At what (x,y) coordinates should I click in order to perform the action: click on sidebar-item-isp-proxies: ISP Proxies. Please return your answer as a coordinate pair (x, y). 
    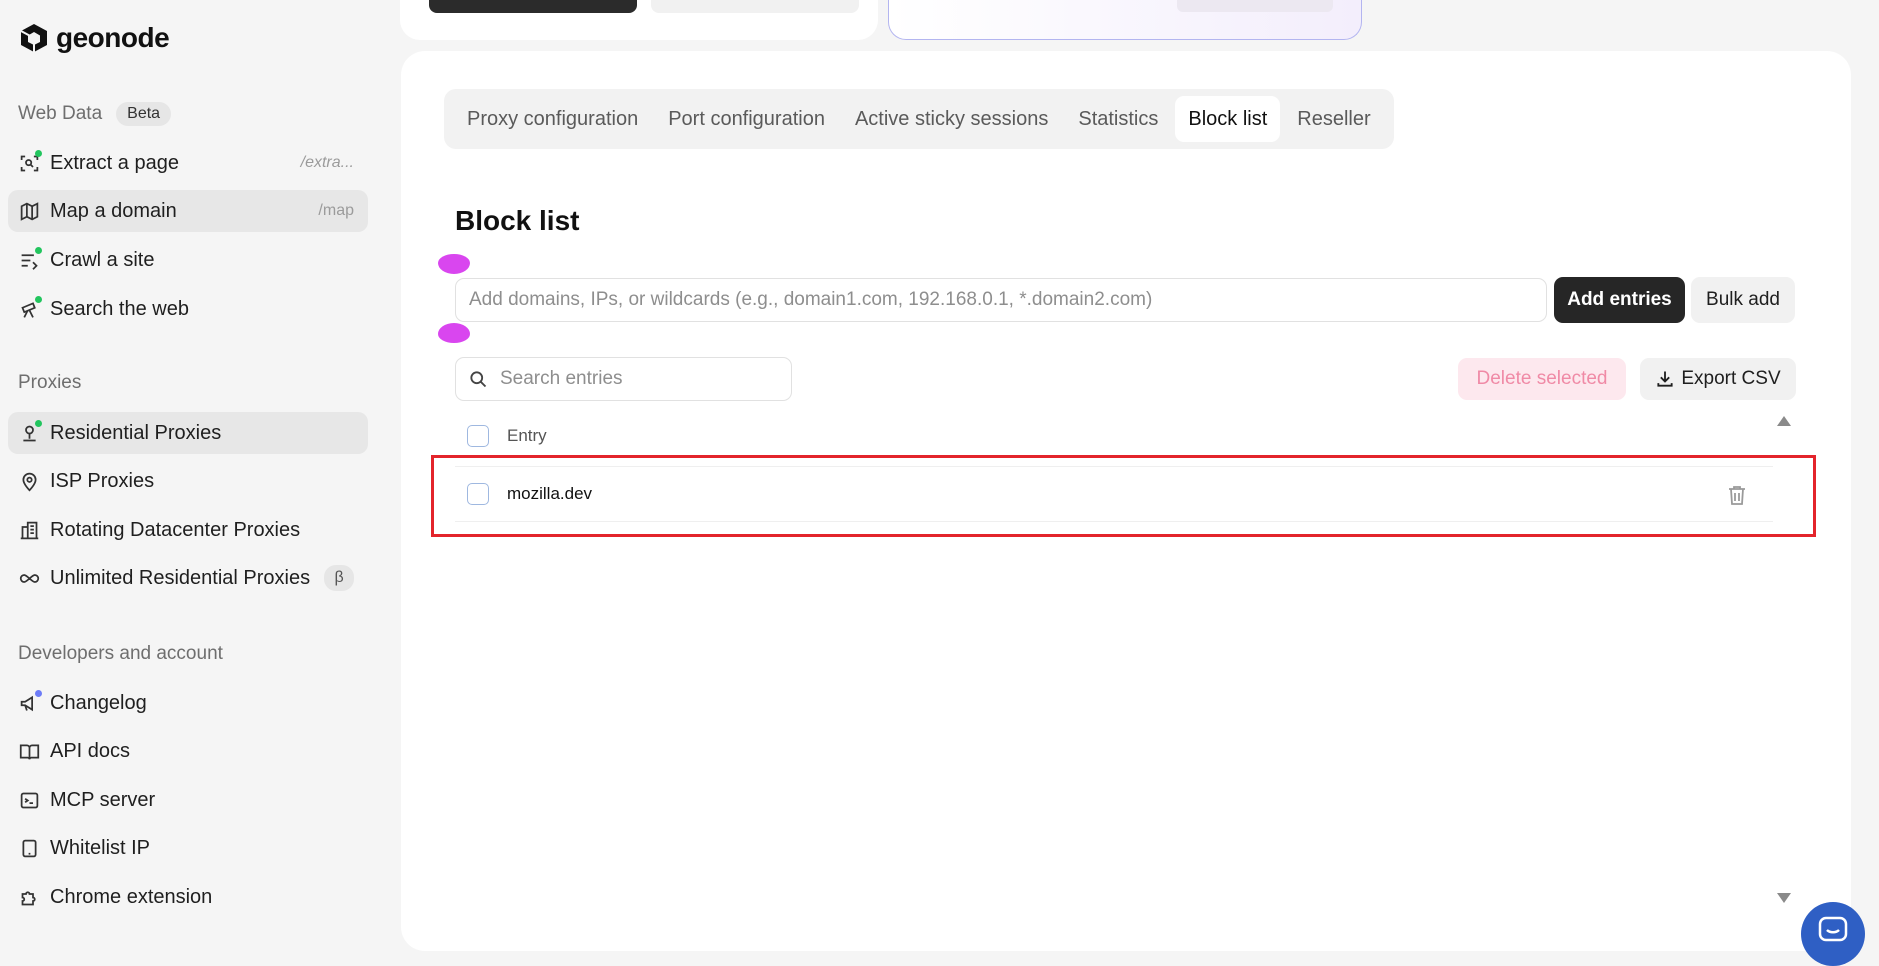
    Looking at the image, I should click on (188, 481).